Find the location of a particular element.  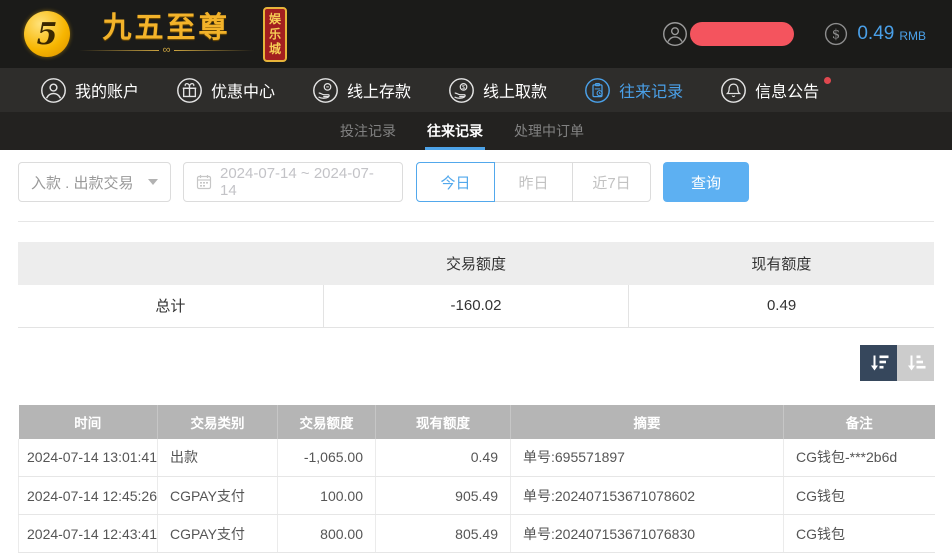

cell-current-balance: 805.49 is located at coordinates (443, 533).